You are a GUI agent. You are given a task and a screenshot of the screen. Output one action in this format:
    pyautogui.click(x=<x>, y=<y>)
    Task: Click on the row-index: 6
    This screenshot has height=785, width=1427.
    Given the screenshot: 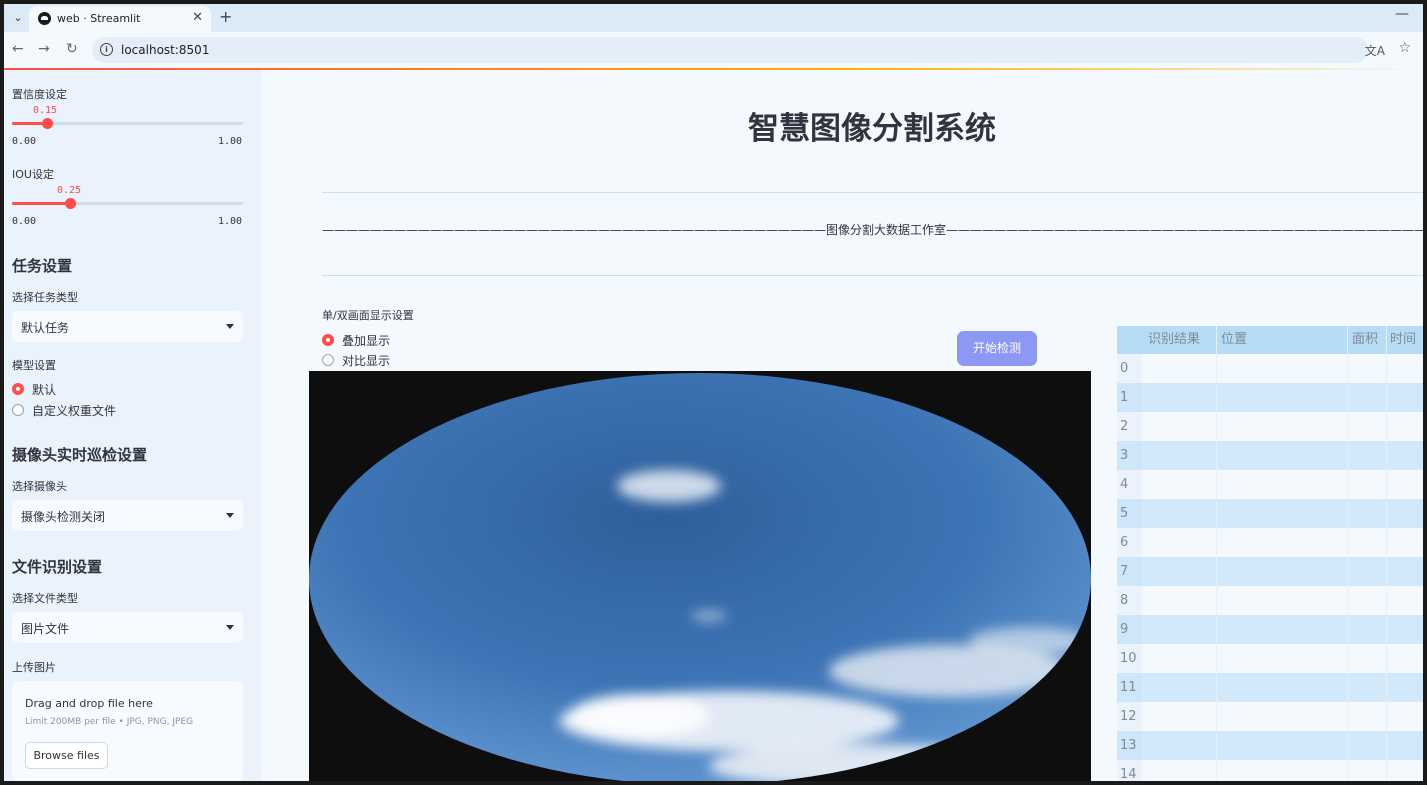 What is the action you would take?
    pyautogui.click(x=1129, y=542)
    